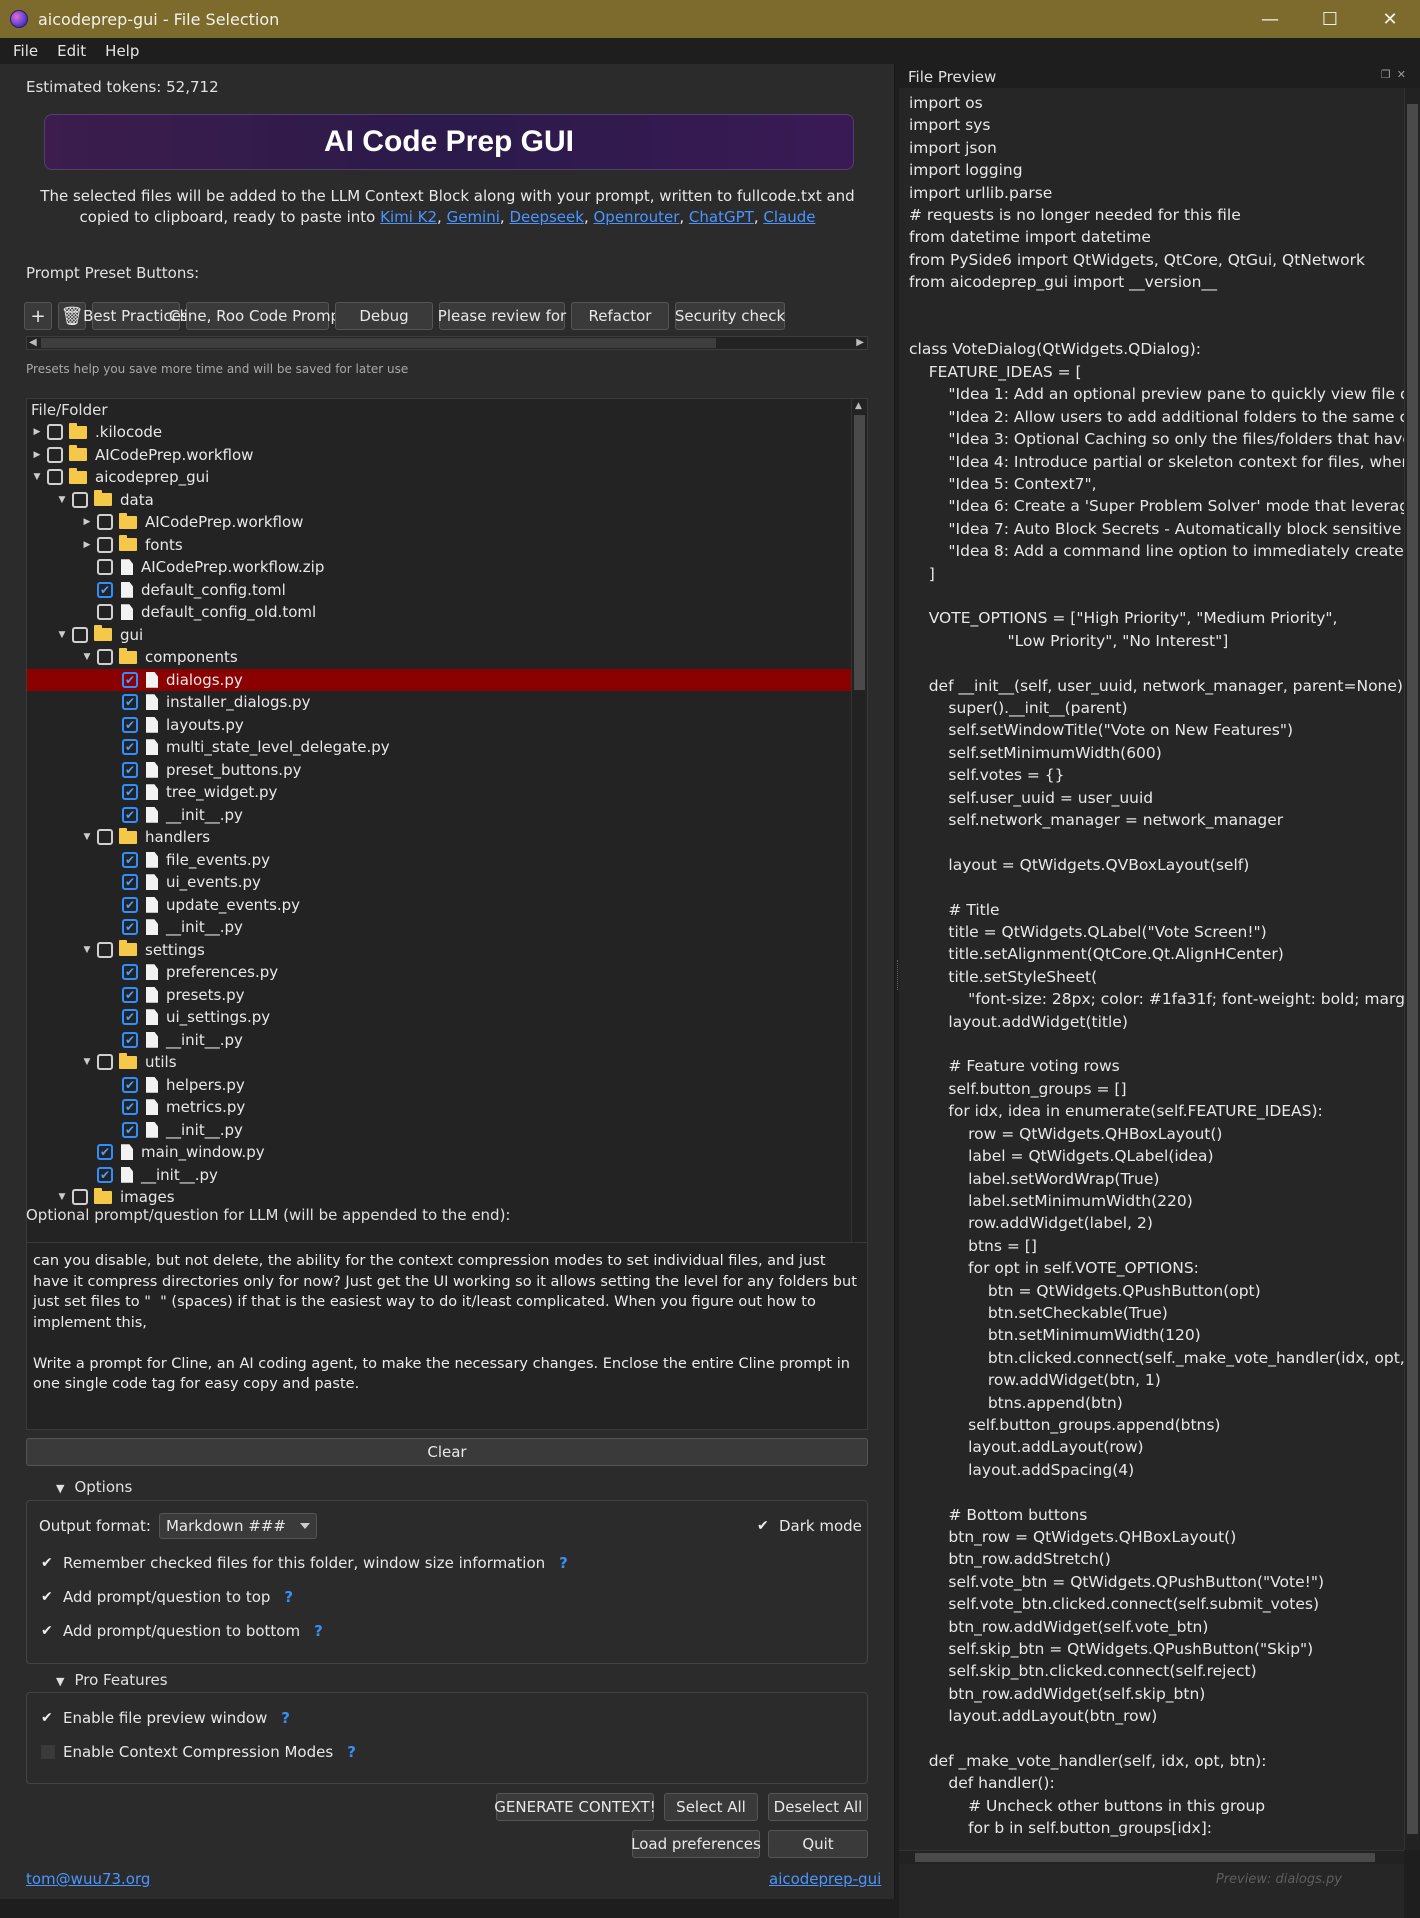 The width and height of the screenshot is (1420, 1918). I want to click on maximize-icon: ☐, so click(1330, 19).